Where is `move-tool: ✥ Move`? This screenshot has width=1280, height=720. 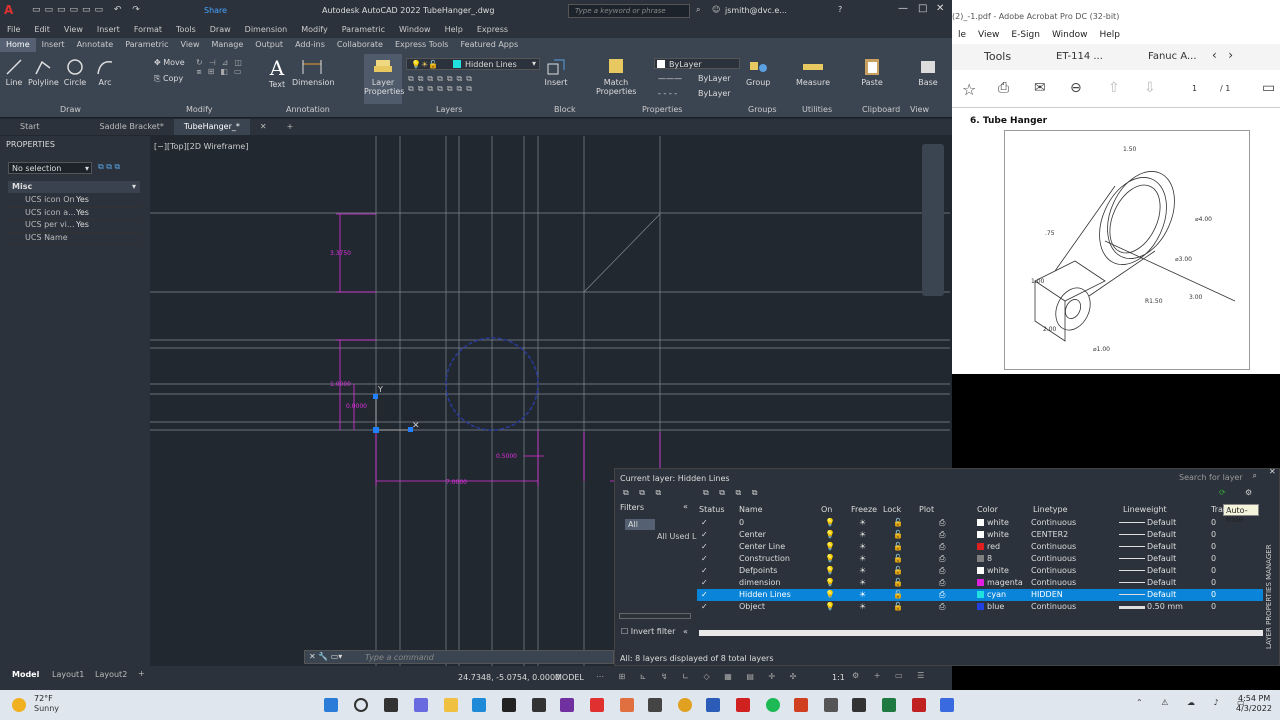
move-tool: ✥ Move is located at coordinates (169, 62).